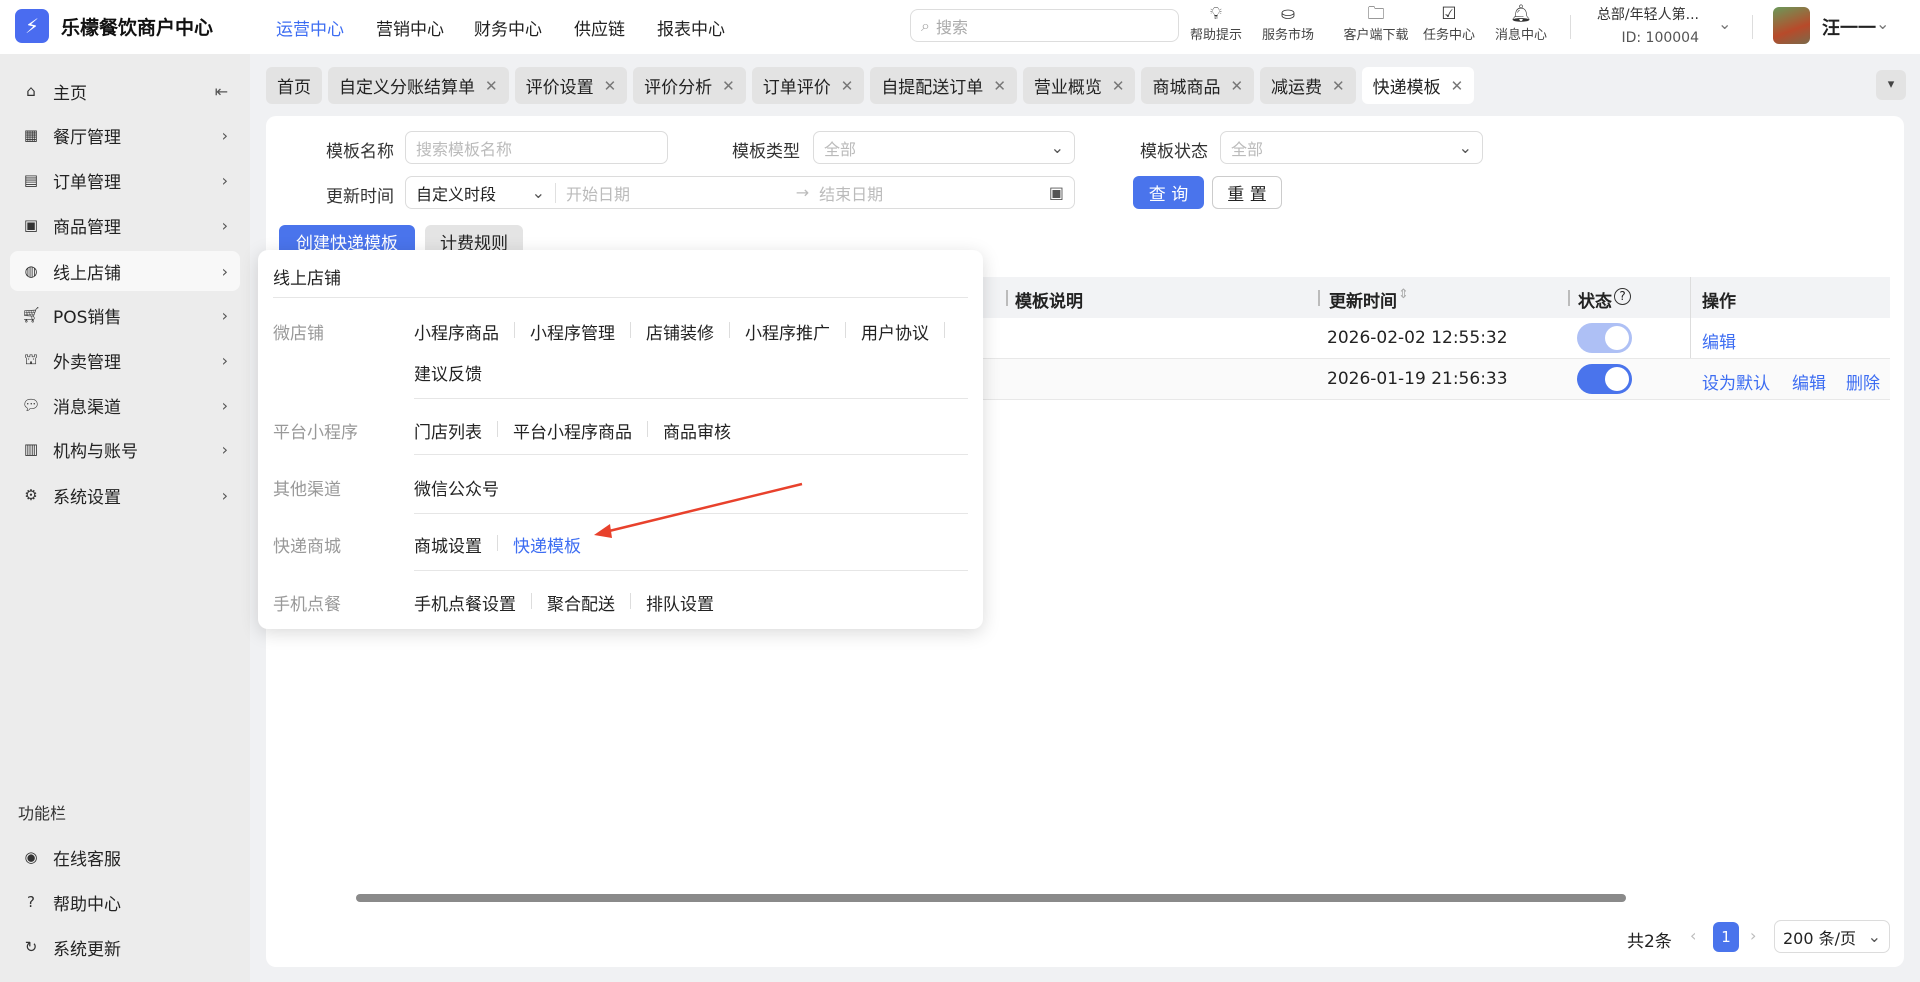 This screenshot has width=1920, height=982. What do you see at coordinates (943, 85) in the screenshot?
I see `tab-pickup-orders: 自提配送订单 ✕` at bounding box center [943, 85].